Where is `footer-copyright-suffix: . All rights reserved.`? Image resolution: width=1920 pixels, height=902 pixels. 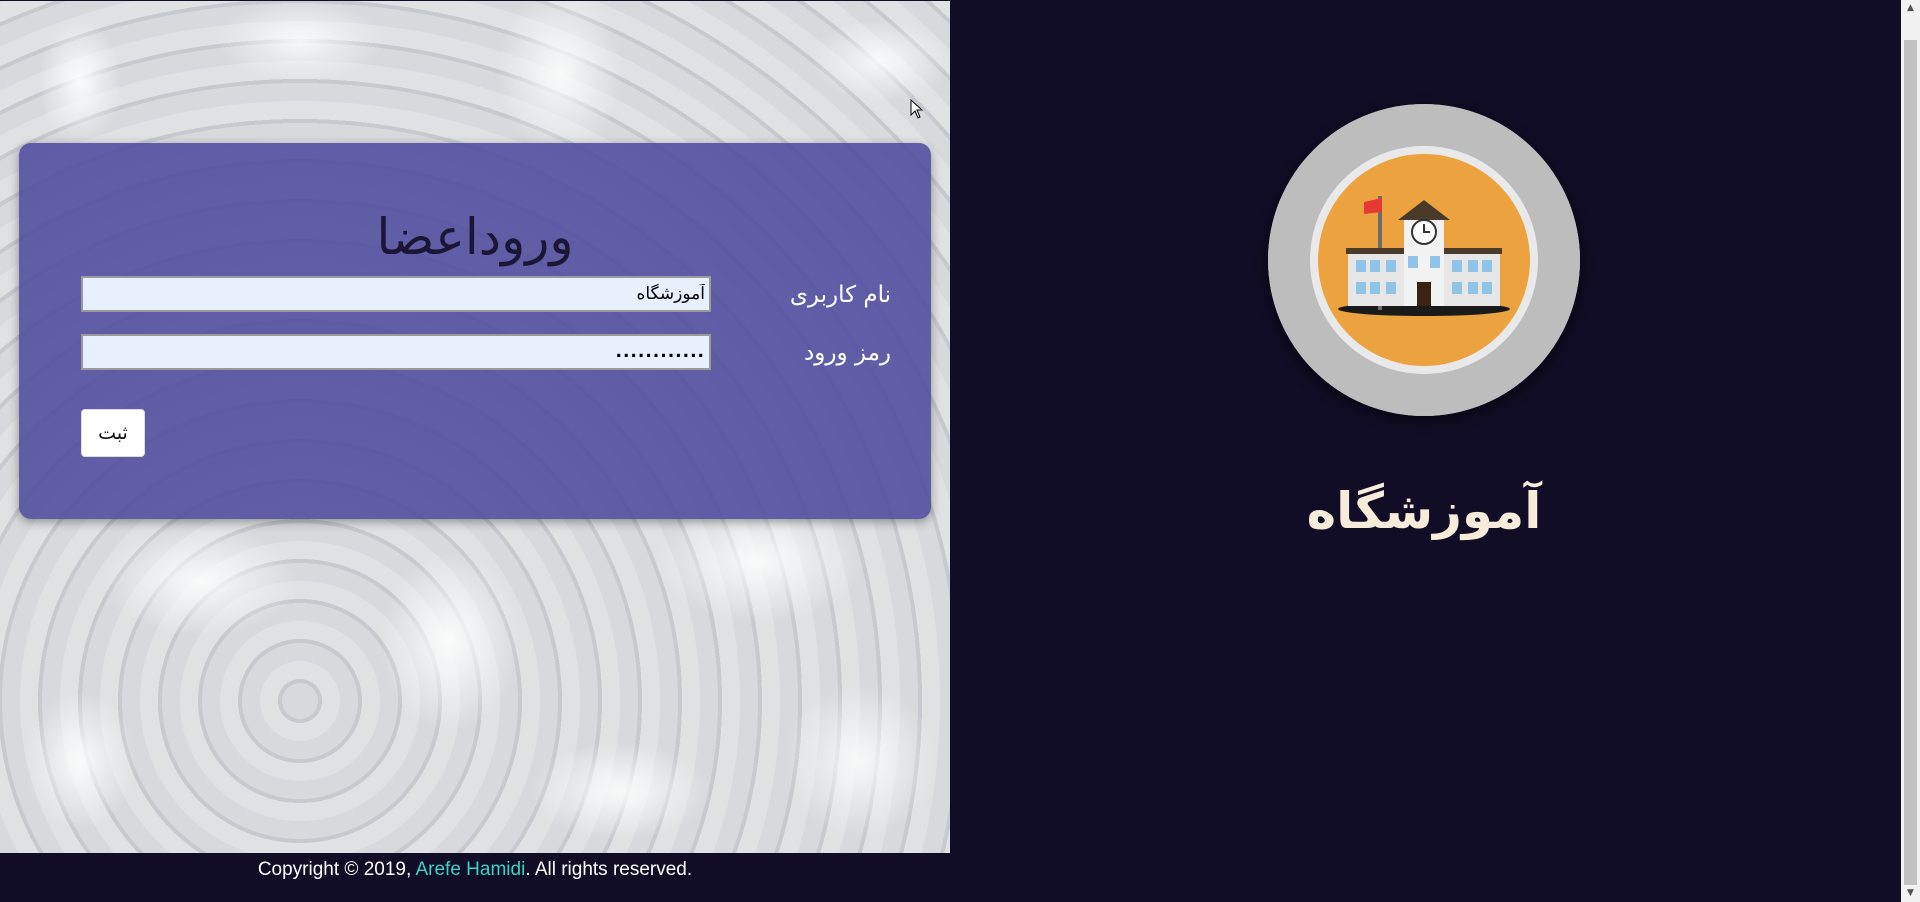
footer-copyright-suffix: . All rights reserved. is located at coordinates (609, 869).